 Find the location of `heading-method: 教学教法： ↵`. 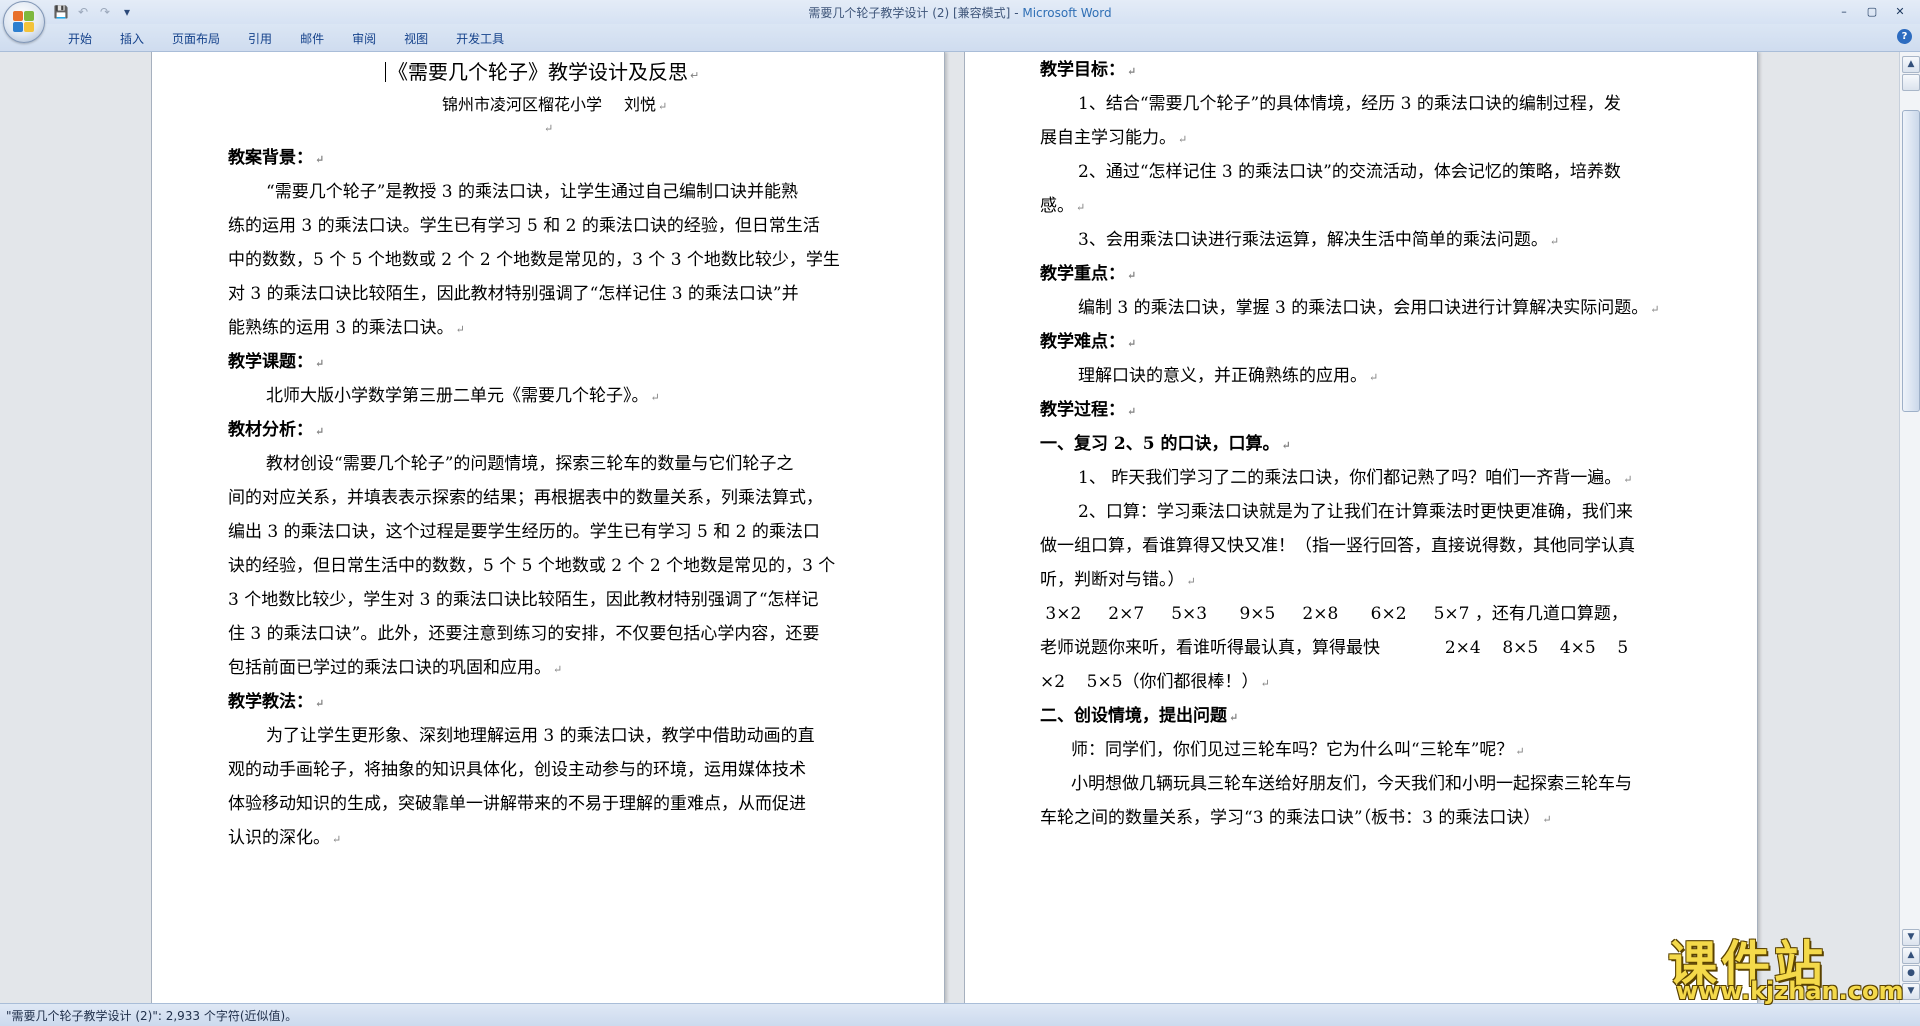

heading-method: 教学教法： ↵ is located at coordinates (276, 703).